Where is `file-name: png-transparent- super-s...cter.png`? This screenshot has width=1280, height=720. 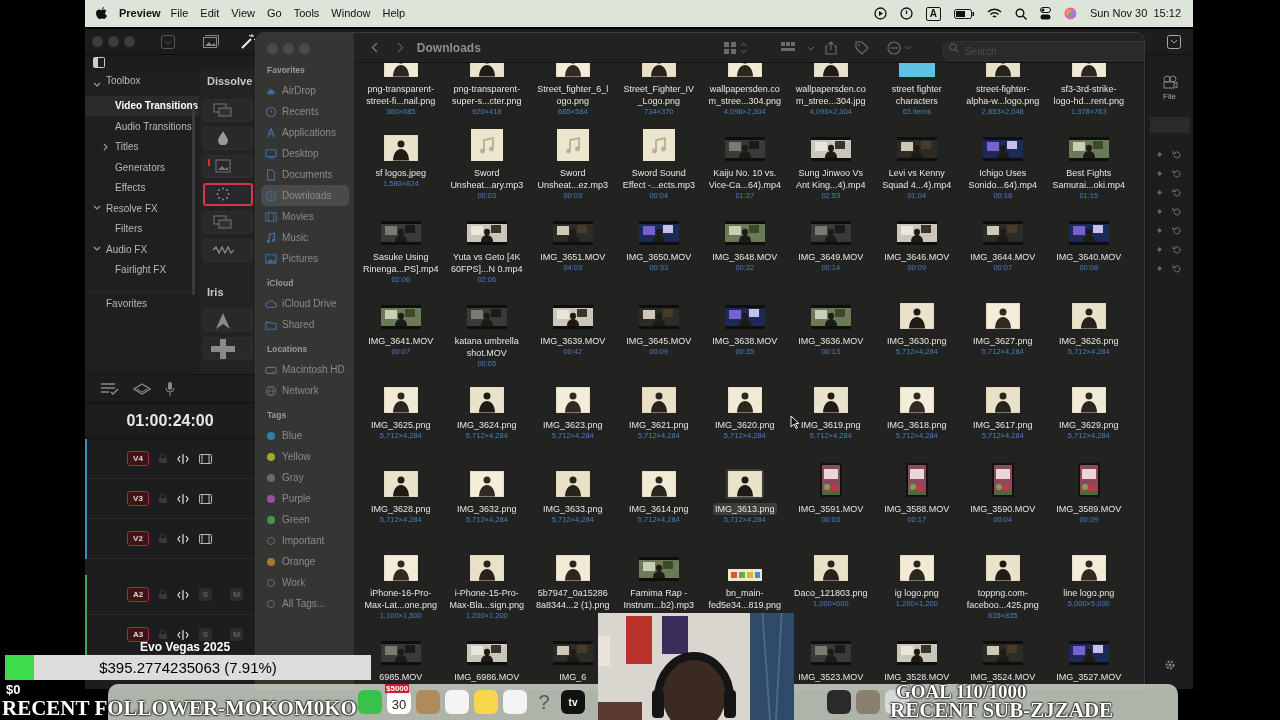
file-name: png-transparent- super-s...cter.png is located at coordinates (487, 95).